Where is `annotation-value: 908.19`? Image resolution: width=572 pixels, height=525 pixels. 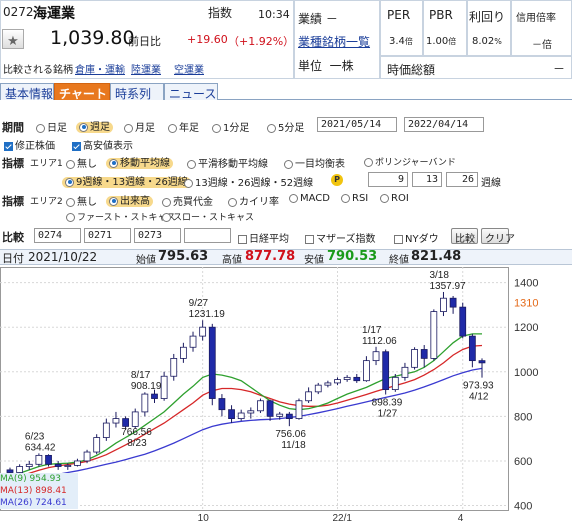
annotation-value: 908.19 is located at coordinates (146, 386).